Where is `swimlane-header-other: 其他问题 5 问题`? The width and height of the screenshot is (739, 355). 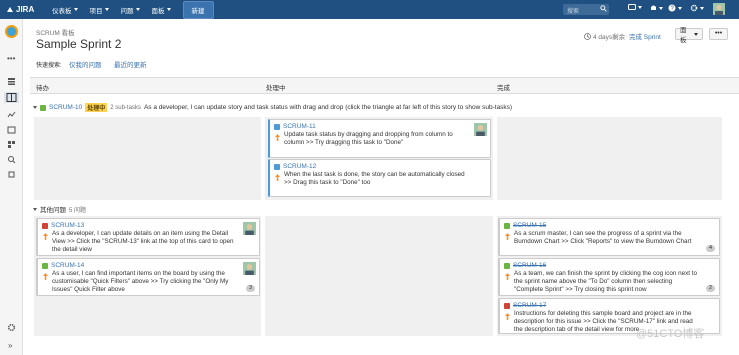 swimlane-header-other: 其他问题 5 问题 is located at coordinates (61, 209).